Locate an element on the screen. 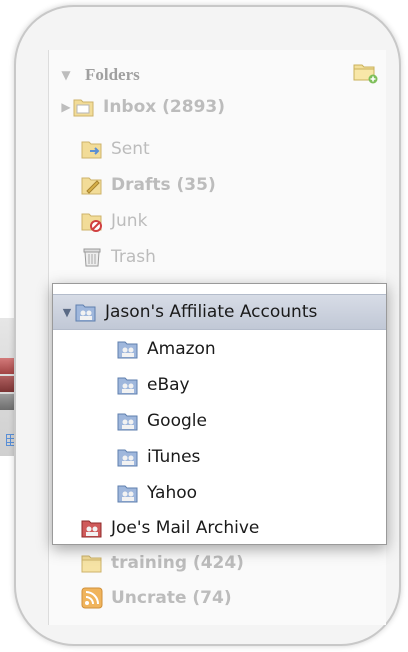 Image resolution: width=408 pixels, height=652 pixels. folder-item-drafts: Drafts (35) is located at coordinates (148, 185).